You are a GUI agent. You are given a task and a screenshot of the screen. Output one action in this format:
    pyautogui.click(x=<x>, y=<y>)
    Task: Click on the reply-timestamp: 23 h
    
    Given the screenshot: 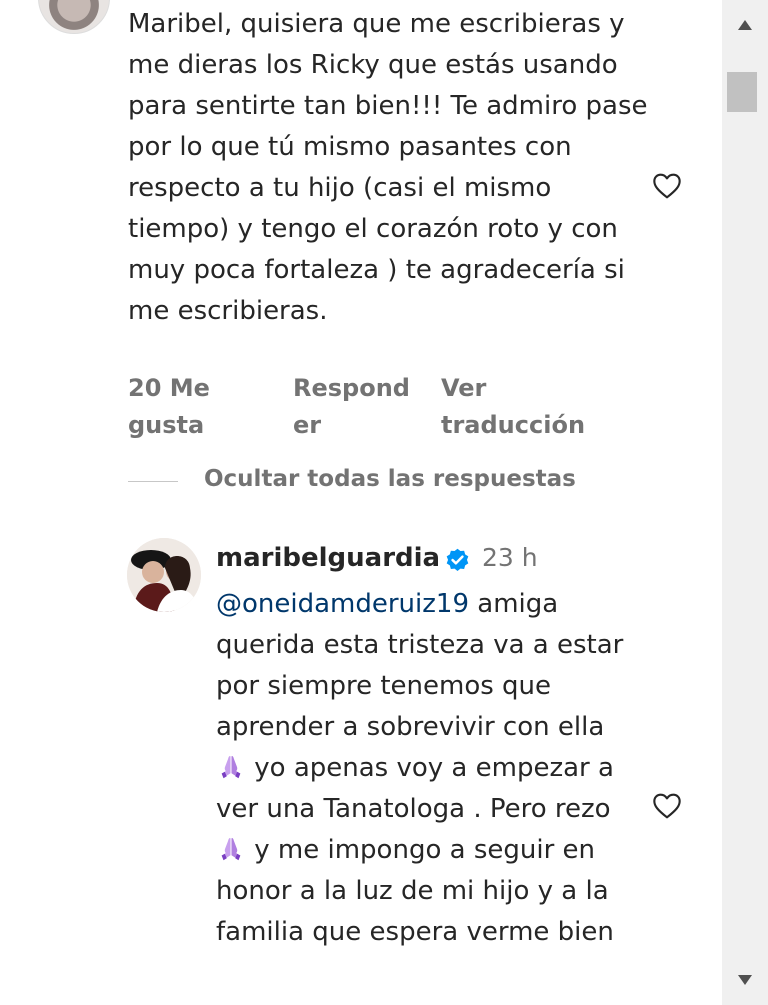 What is the action you would take?
    pyautogui.click(x=510, y=557)
    